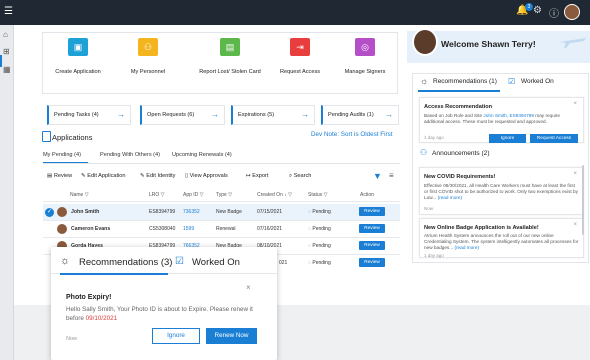  Describe the element at coordinates (508, 115) in the screenshot. I see `user-link: John Smith, ES8394799` at that location.